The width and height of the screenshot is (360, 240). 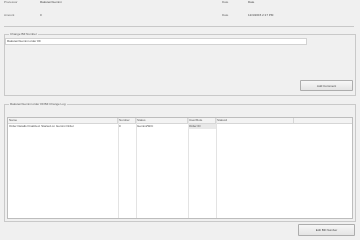 I want to click on processor-value: Rakuten/Gemini, so click(x=51, y=2).